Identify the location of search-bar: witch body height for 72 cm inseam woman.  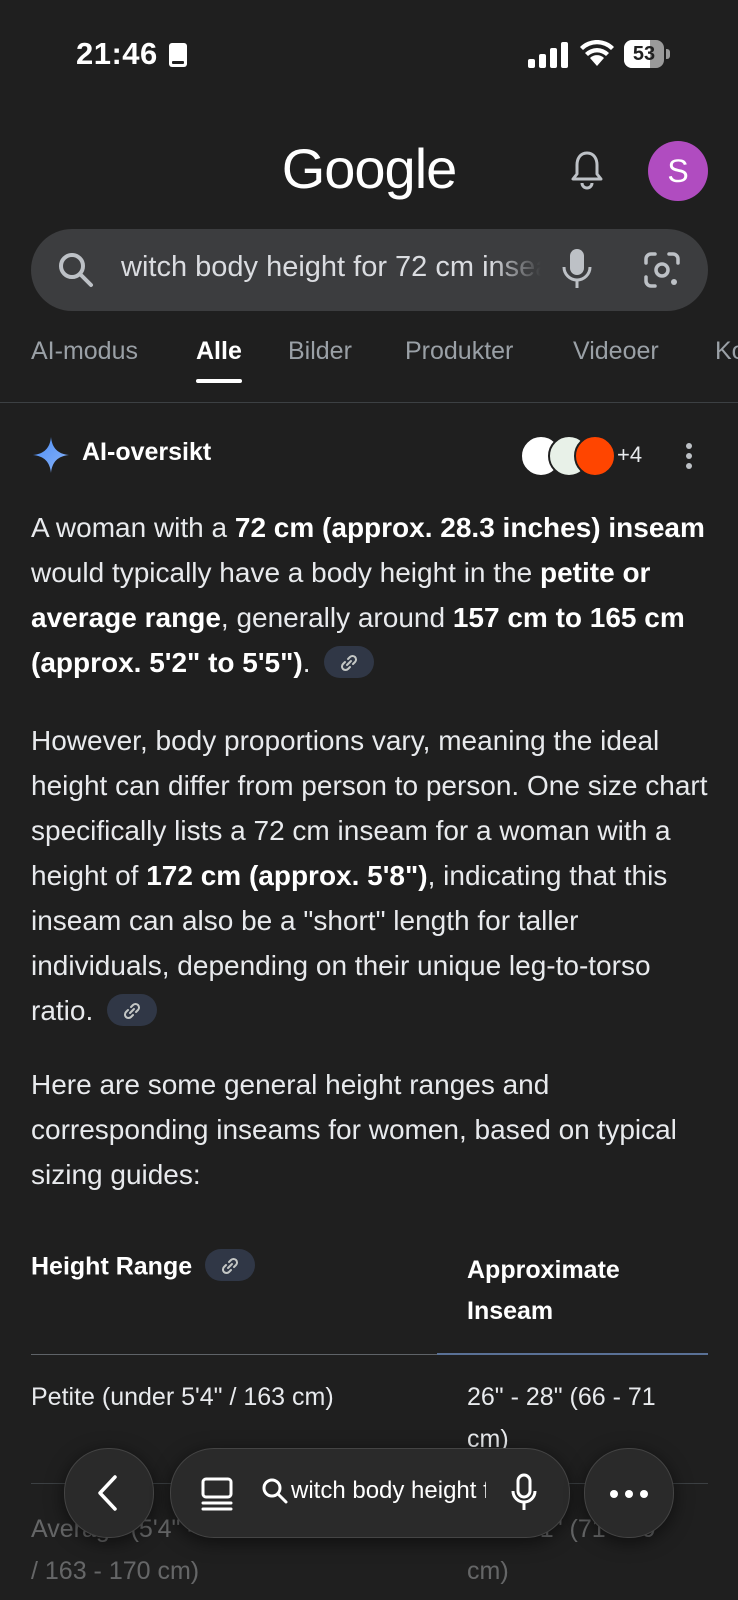
(369, 270).